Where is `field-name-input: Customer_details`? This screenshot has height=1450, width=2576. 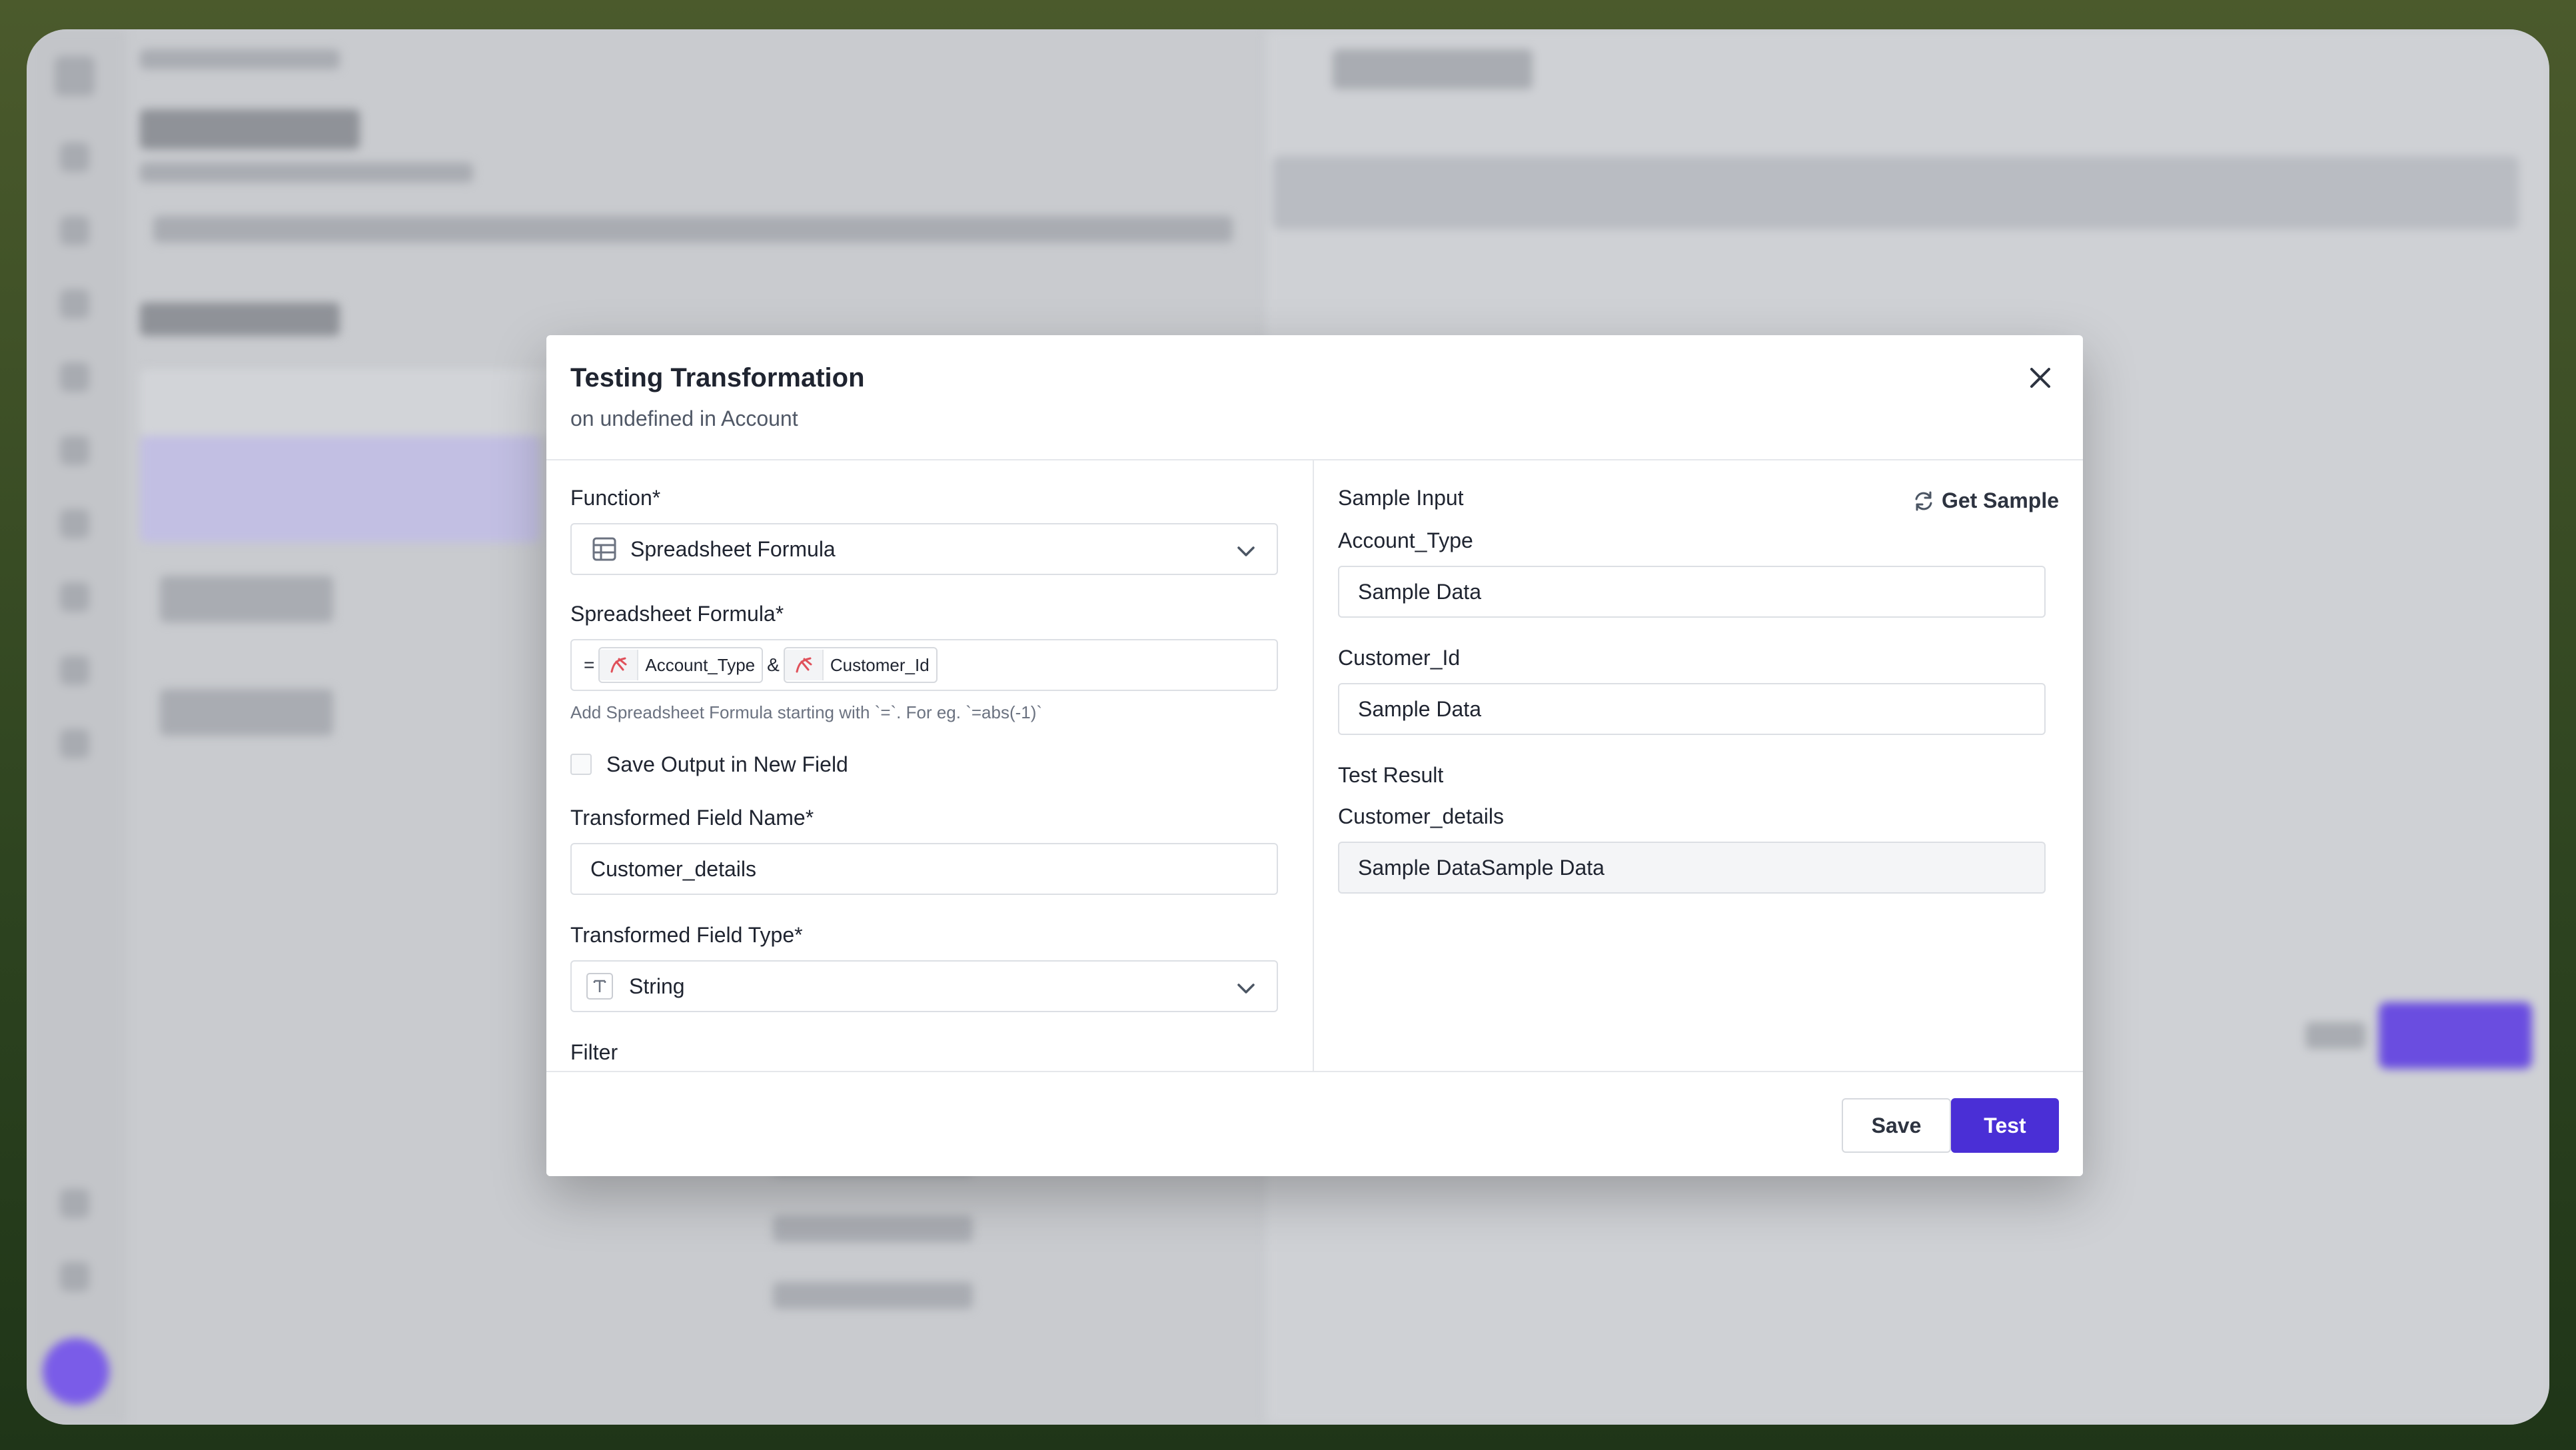
field-name-input: Customer_details is located at coordinates (924, 869).